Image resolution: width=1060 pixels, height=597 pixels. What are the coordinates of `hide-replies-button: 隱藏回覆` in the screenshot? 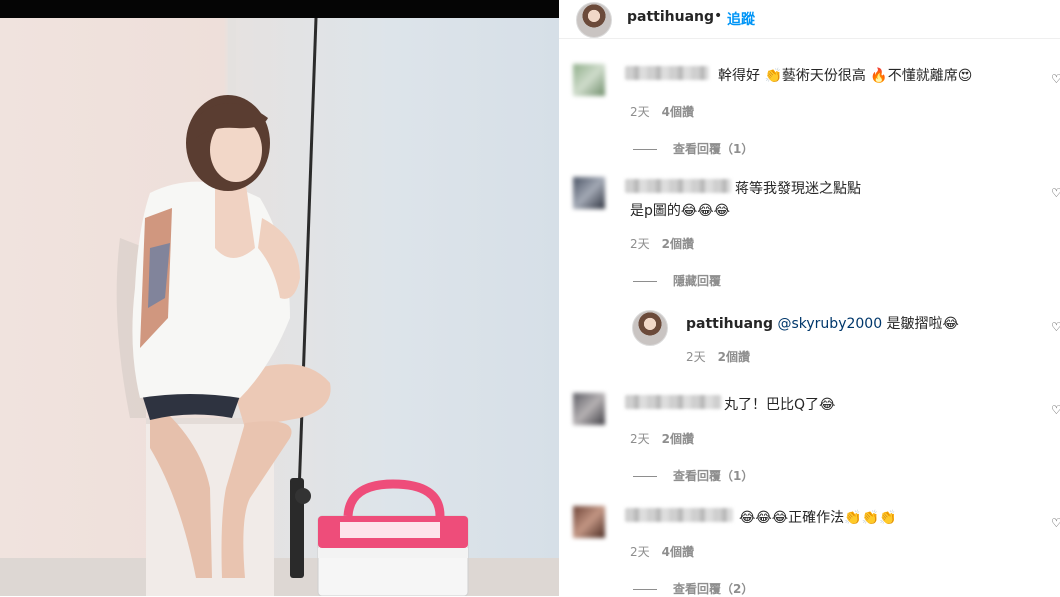 It's located at (677, 280).